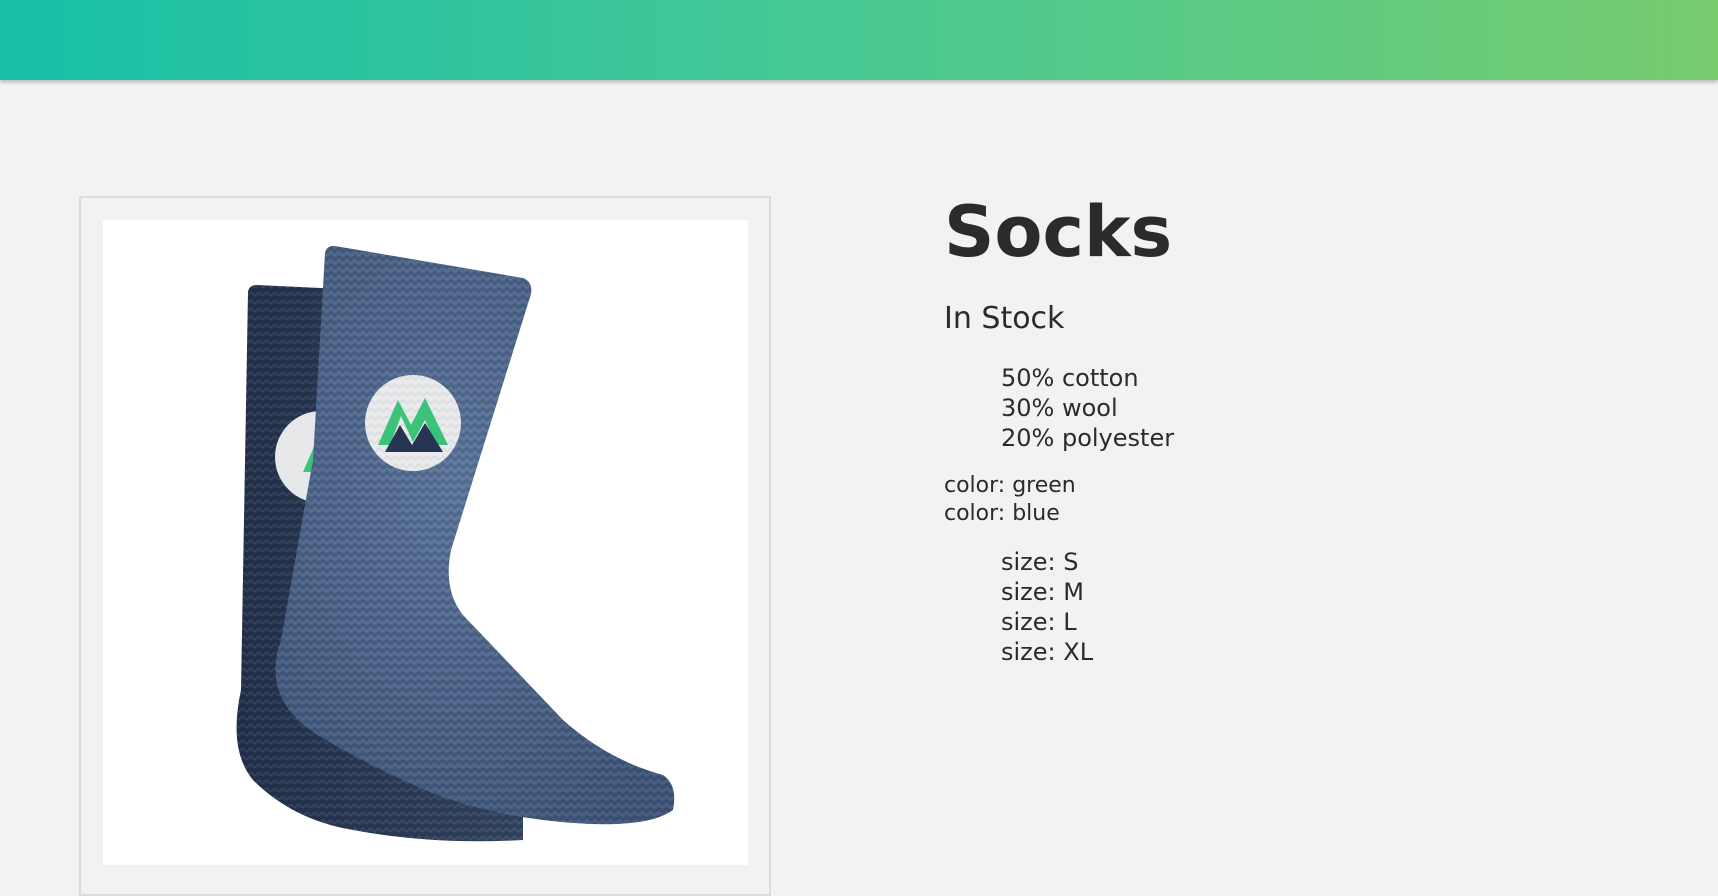 The height and width of the screenshot is (896, 1718). What do you see at coordinates (1010, 485) in the screenshot?
I see `color-option: color: green` at bounding box center [1010, 485].